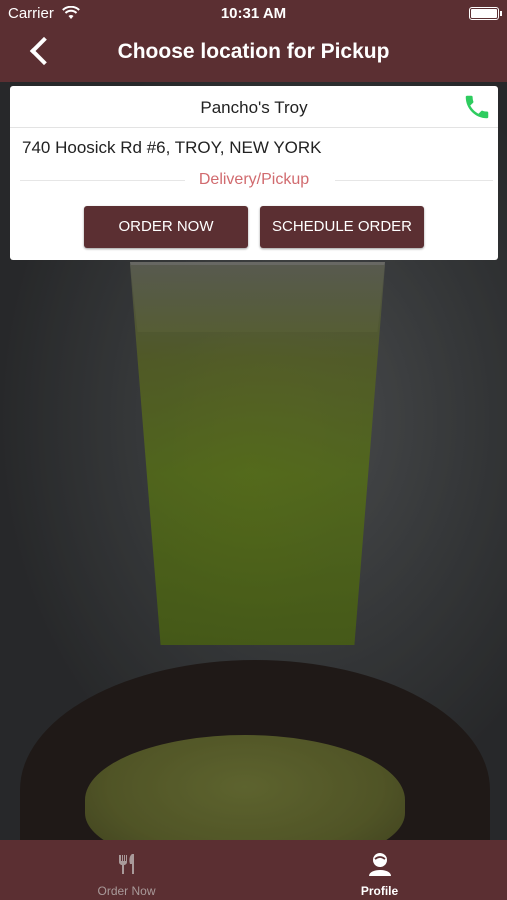  What do you see at coordinates (126, 864) in the screenshot?
I see `fork-knife-icon` at bounding box center [126, 864].